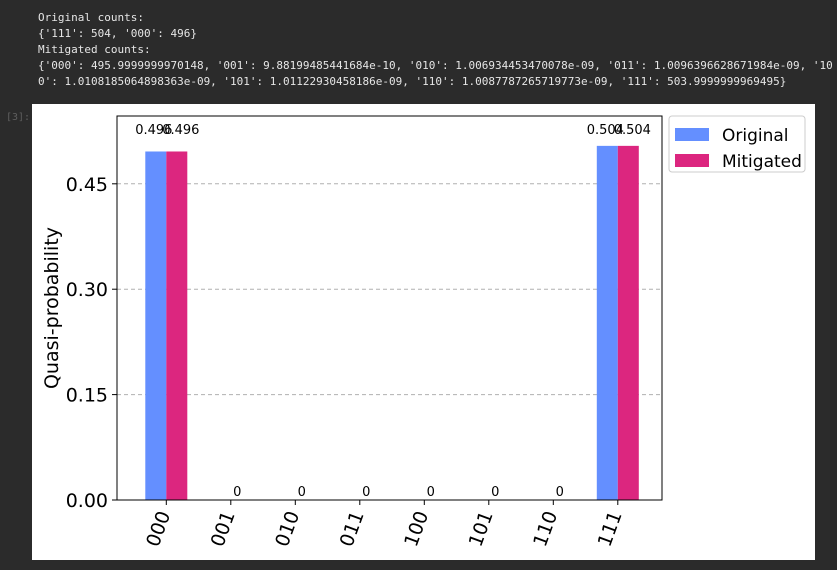 The image size is (837, 570). I want to click on legend-swatch-original, so click(692, 134).